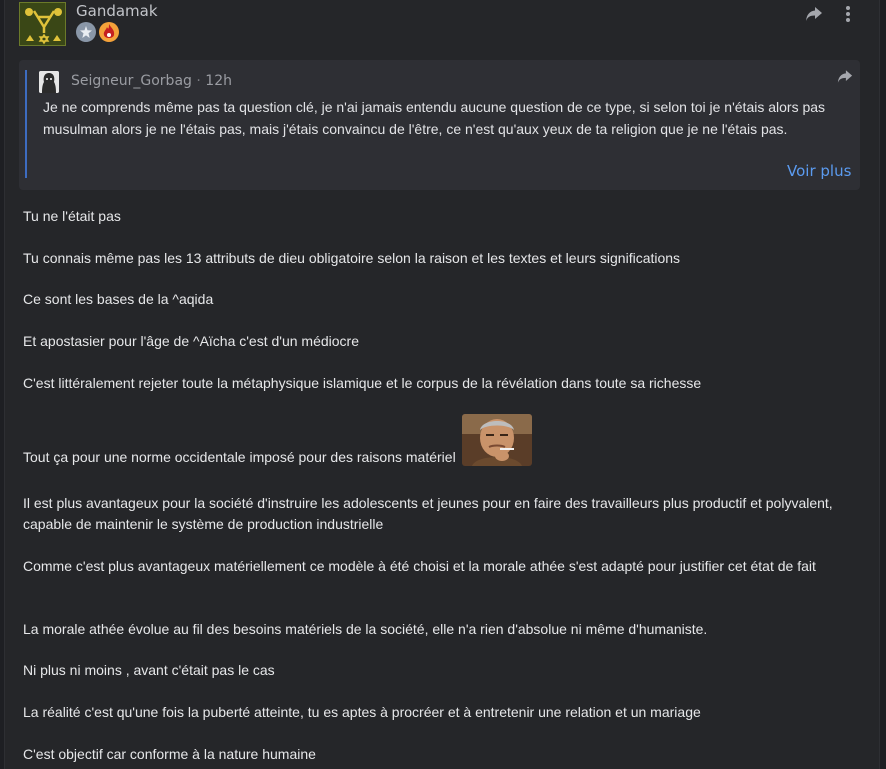 This screenshot has height=769, width=886. Describe the element at coordinates (72, 216) in the screenshot. I see `paragraph: Tu ne l'était pas` at that location.